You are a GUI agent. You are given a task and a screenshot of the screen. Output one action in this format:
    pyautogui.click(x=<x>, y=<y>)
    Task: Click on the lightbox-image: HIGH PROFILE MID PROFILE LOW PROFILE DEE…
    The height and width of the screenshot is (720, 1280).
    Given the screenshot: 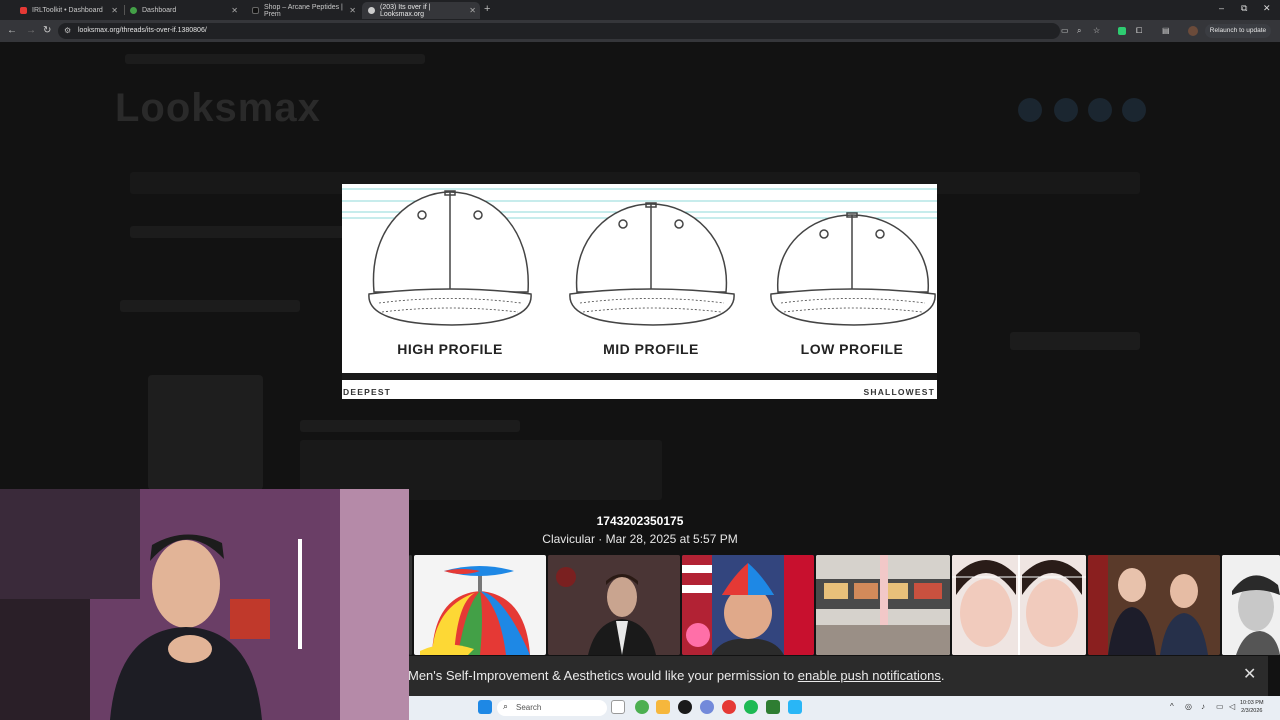 What is the action you would take?
    pyautogui.click(x=639, y=291)
    